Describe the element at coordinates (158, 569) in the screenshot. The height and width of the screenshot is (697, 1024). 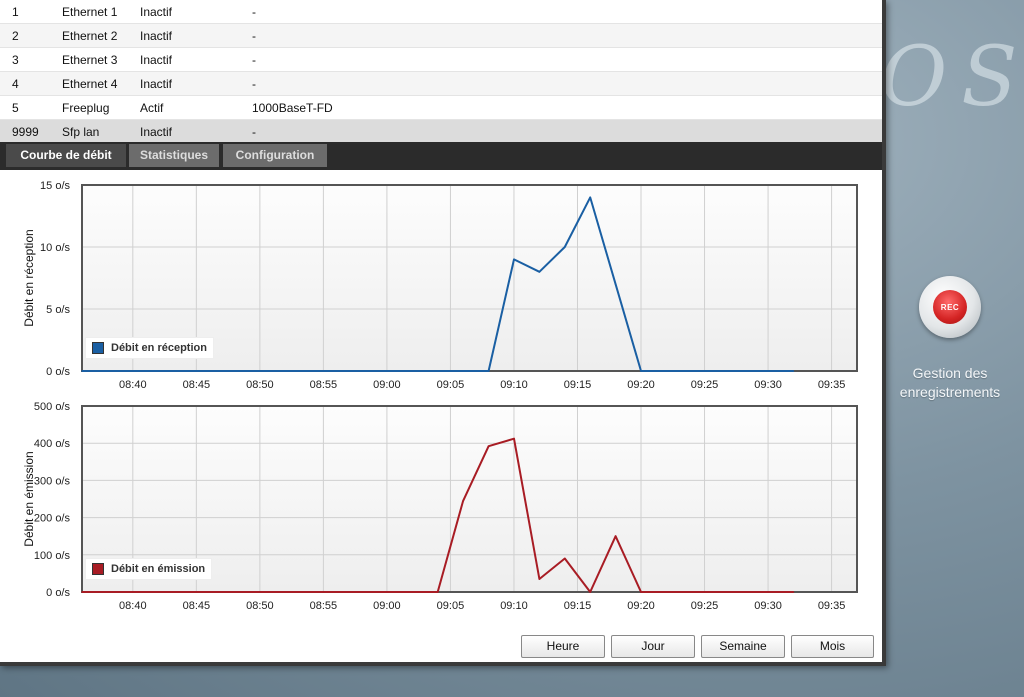
I see `legend-label: Débit en émission` at that location.